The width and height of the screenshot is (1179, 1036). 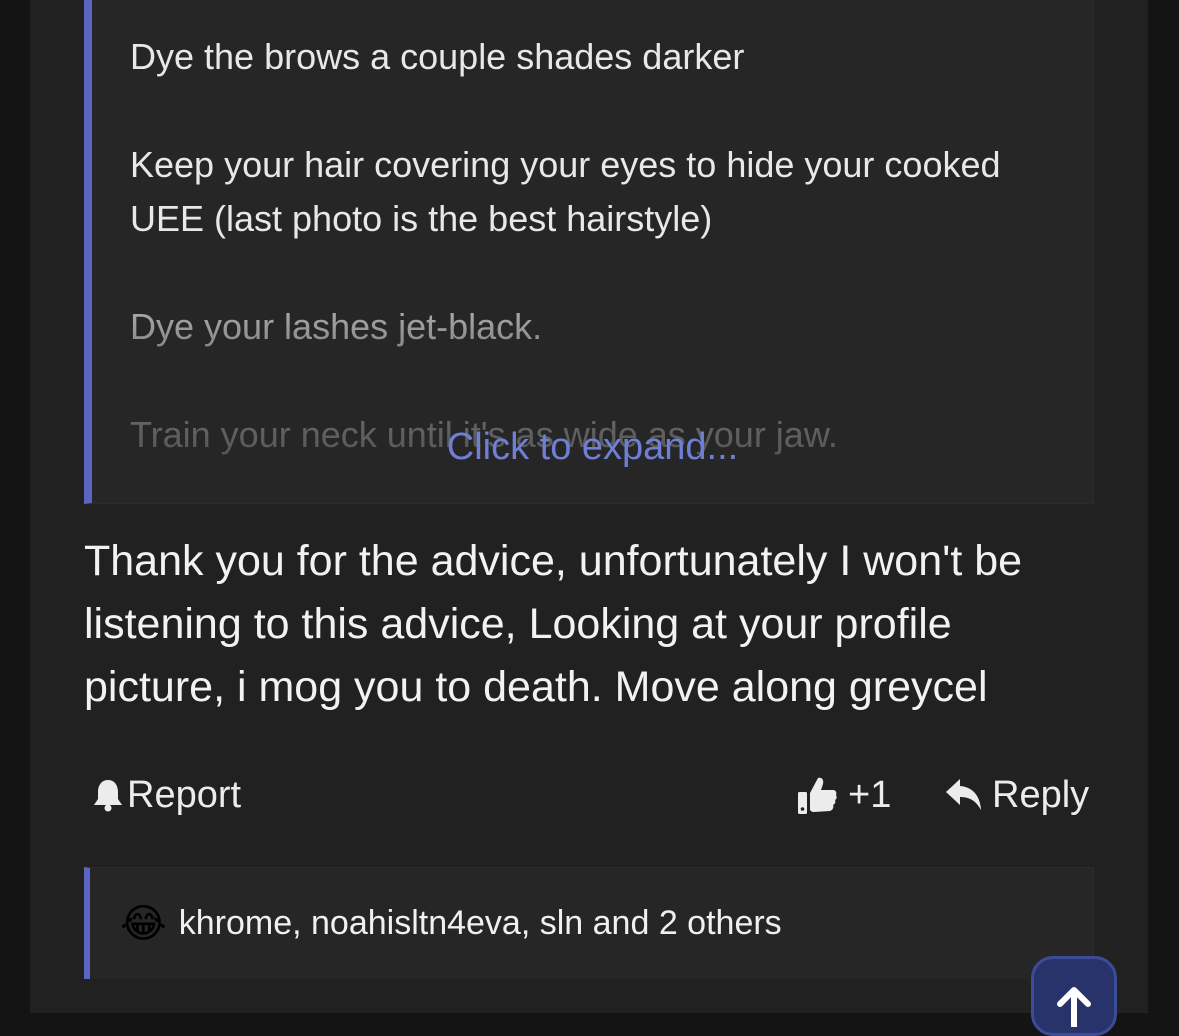 I want to click on reply-label: Reply, so click(x=1041, y=794).